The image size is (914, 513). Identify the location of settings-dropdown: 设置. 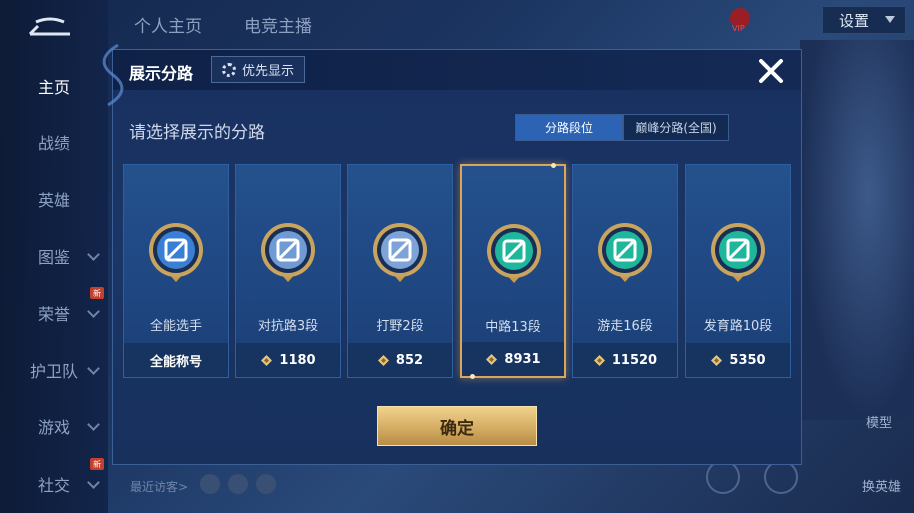
(864, 20).